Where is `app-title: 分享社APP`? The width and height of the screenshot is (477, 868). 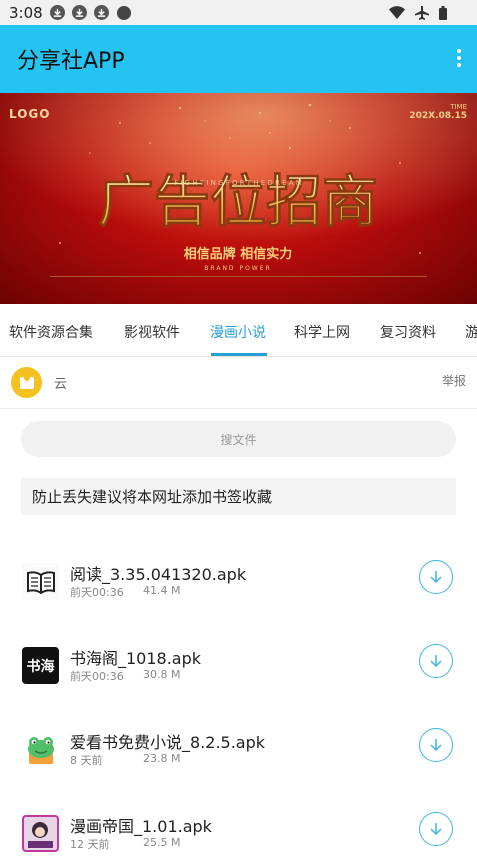
app-title: 分享社APP is located at coordinates (71, 61).